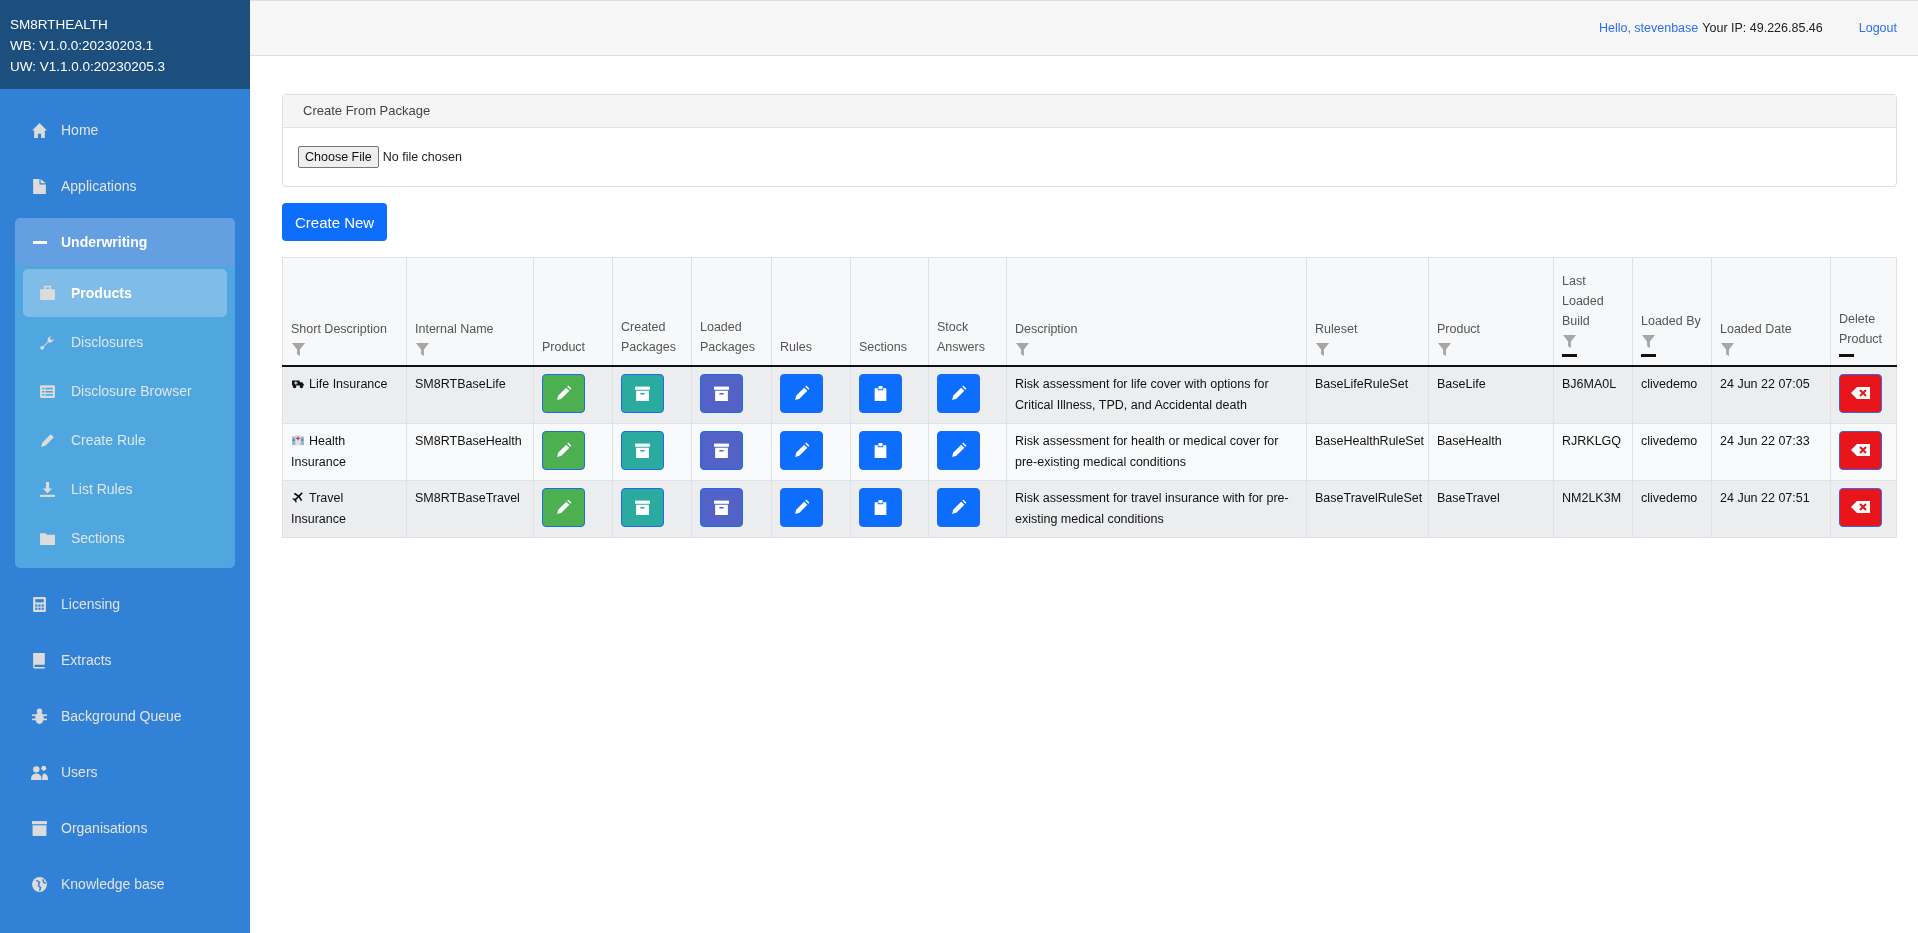  Describe the element at coordinates (339, 384) in the screenshot. I see `table-cell: Life Insurance` at that location.